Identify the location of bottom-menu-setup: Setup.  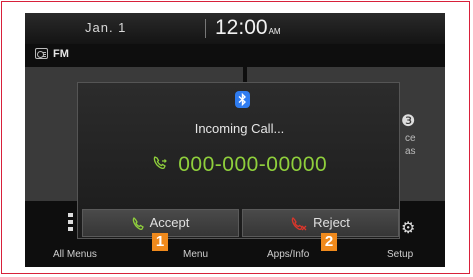
(400, 254).